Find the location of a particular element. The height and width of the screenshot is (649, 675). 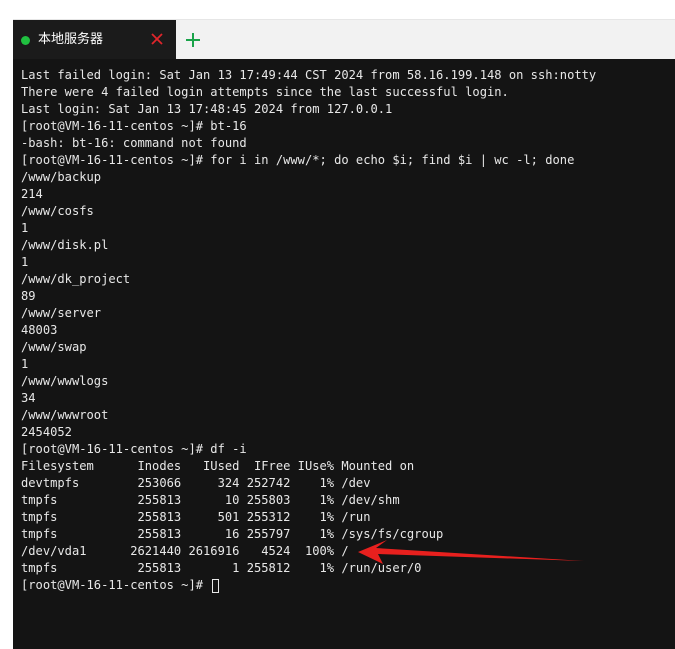

terminal-line: 2454052 is located at coordinates (46, 432).